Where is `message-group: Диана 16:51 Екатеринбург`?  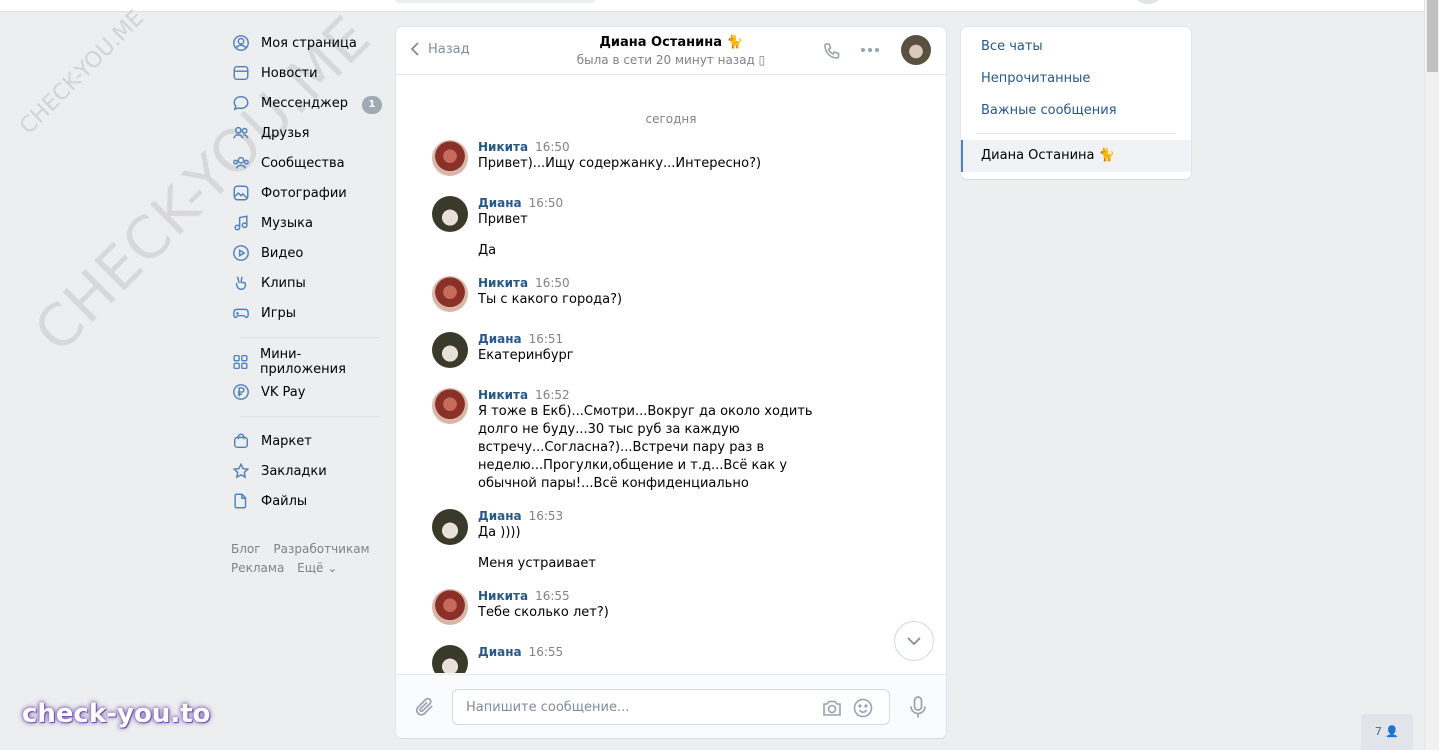 message-group: Диана 16:51 Екатеринбург is located at coordinates (671, 352).